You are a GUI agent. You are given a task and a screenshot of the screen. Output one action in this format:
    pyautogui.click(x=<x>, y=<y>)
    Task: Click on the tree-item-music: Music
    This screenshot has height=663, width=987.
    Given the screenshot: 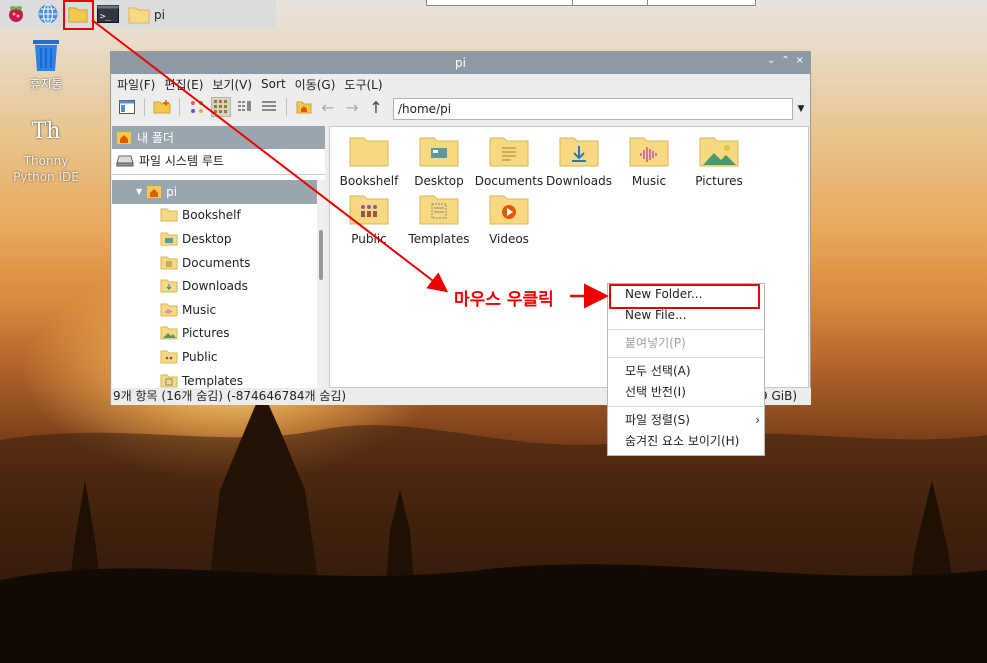 What is the action you would take?
    pyautogui.click(x=214, y=310)
    